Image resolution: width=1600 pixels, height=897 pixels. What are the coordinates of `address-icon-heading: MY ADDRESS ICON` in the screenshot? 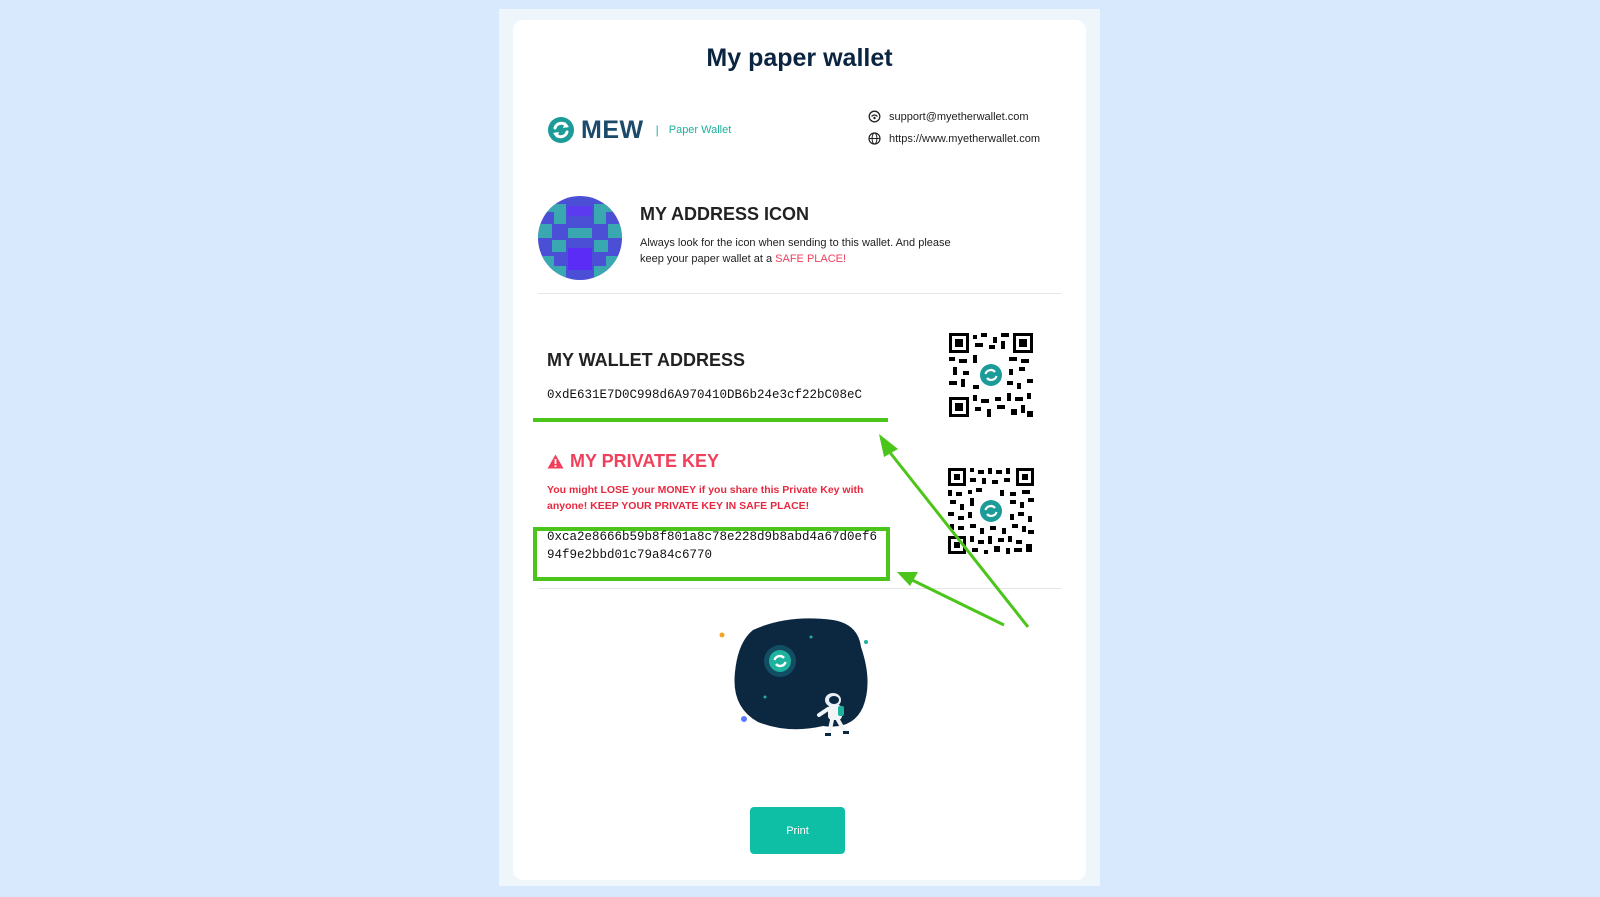 It's located at (725, 214).